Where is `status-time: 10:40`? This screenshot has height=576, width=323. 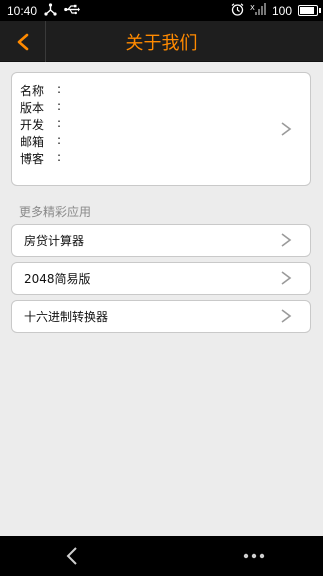 status-time: 10:40 is located at coordinates (22, 10).